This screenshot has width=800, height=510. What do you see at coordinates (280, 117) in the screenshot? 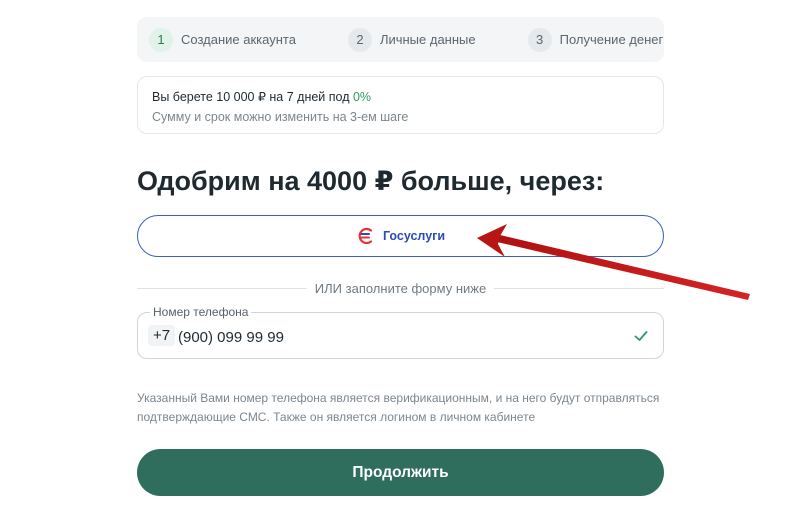
I see `loan-hint: Сумму и срок можно изменить на 3-ем шаге` at bounding box center [280, 117].